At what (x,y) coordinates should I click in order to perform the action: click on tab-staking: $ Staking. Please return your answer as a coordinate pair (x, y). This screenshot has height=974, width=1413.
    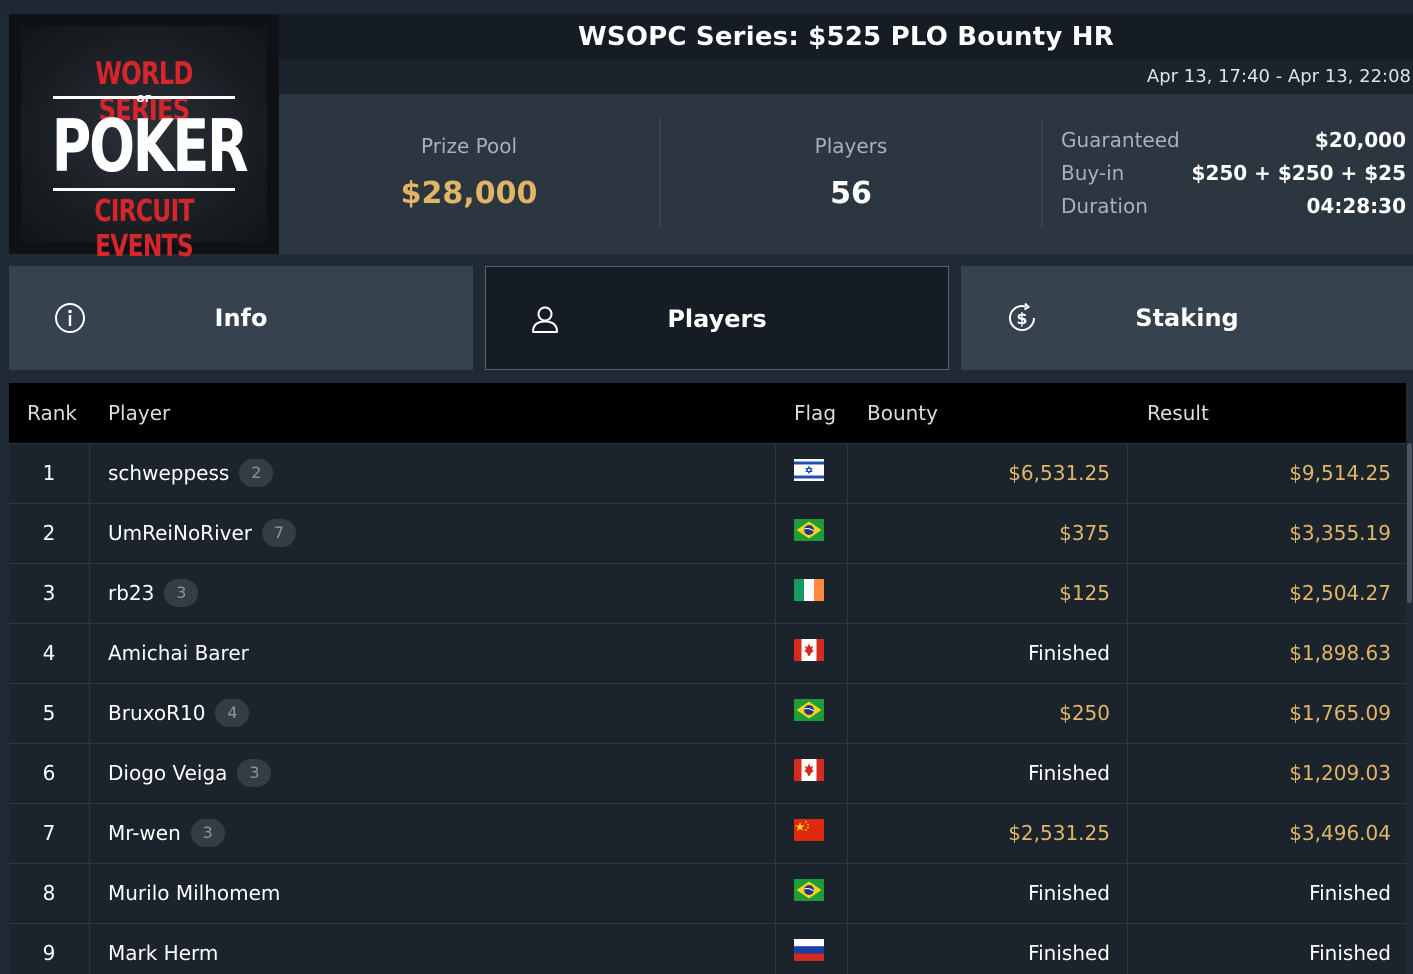
    Looking at the image, I should click on (1187, 318).